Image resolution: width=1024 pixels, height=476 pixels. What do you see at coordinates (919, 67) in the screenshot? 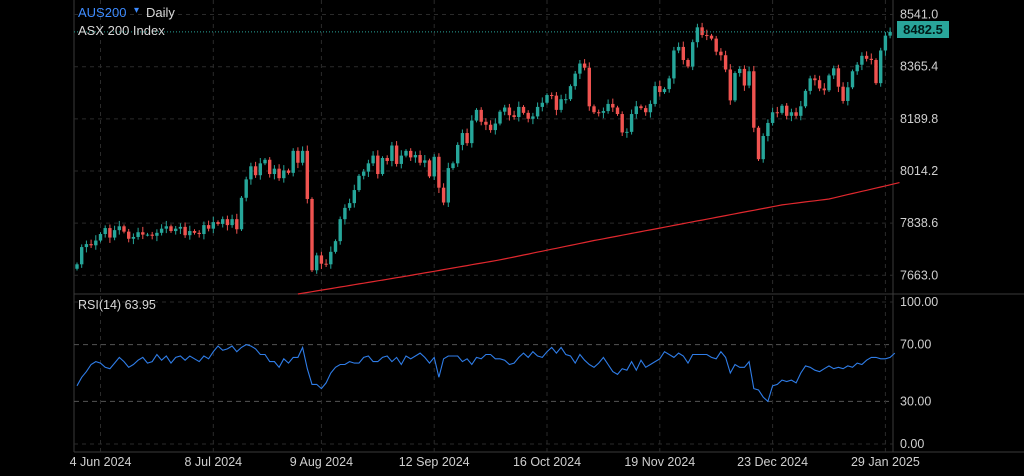
I see `price-tick-label: 8365.4` at bounding box center [919, 67].